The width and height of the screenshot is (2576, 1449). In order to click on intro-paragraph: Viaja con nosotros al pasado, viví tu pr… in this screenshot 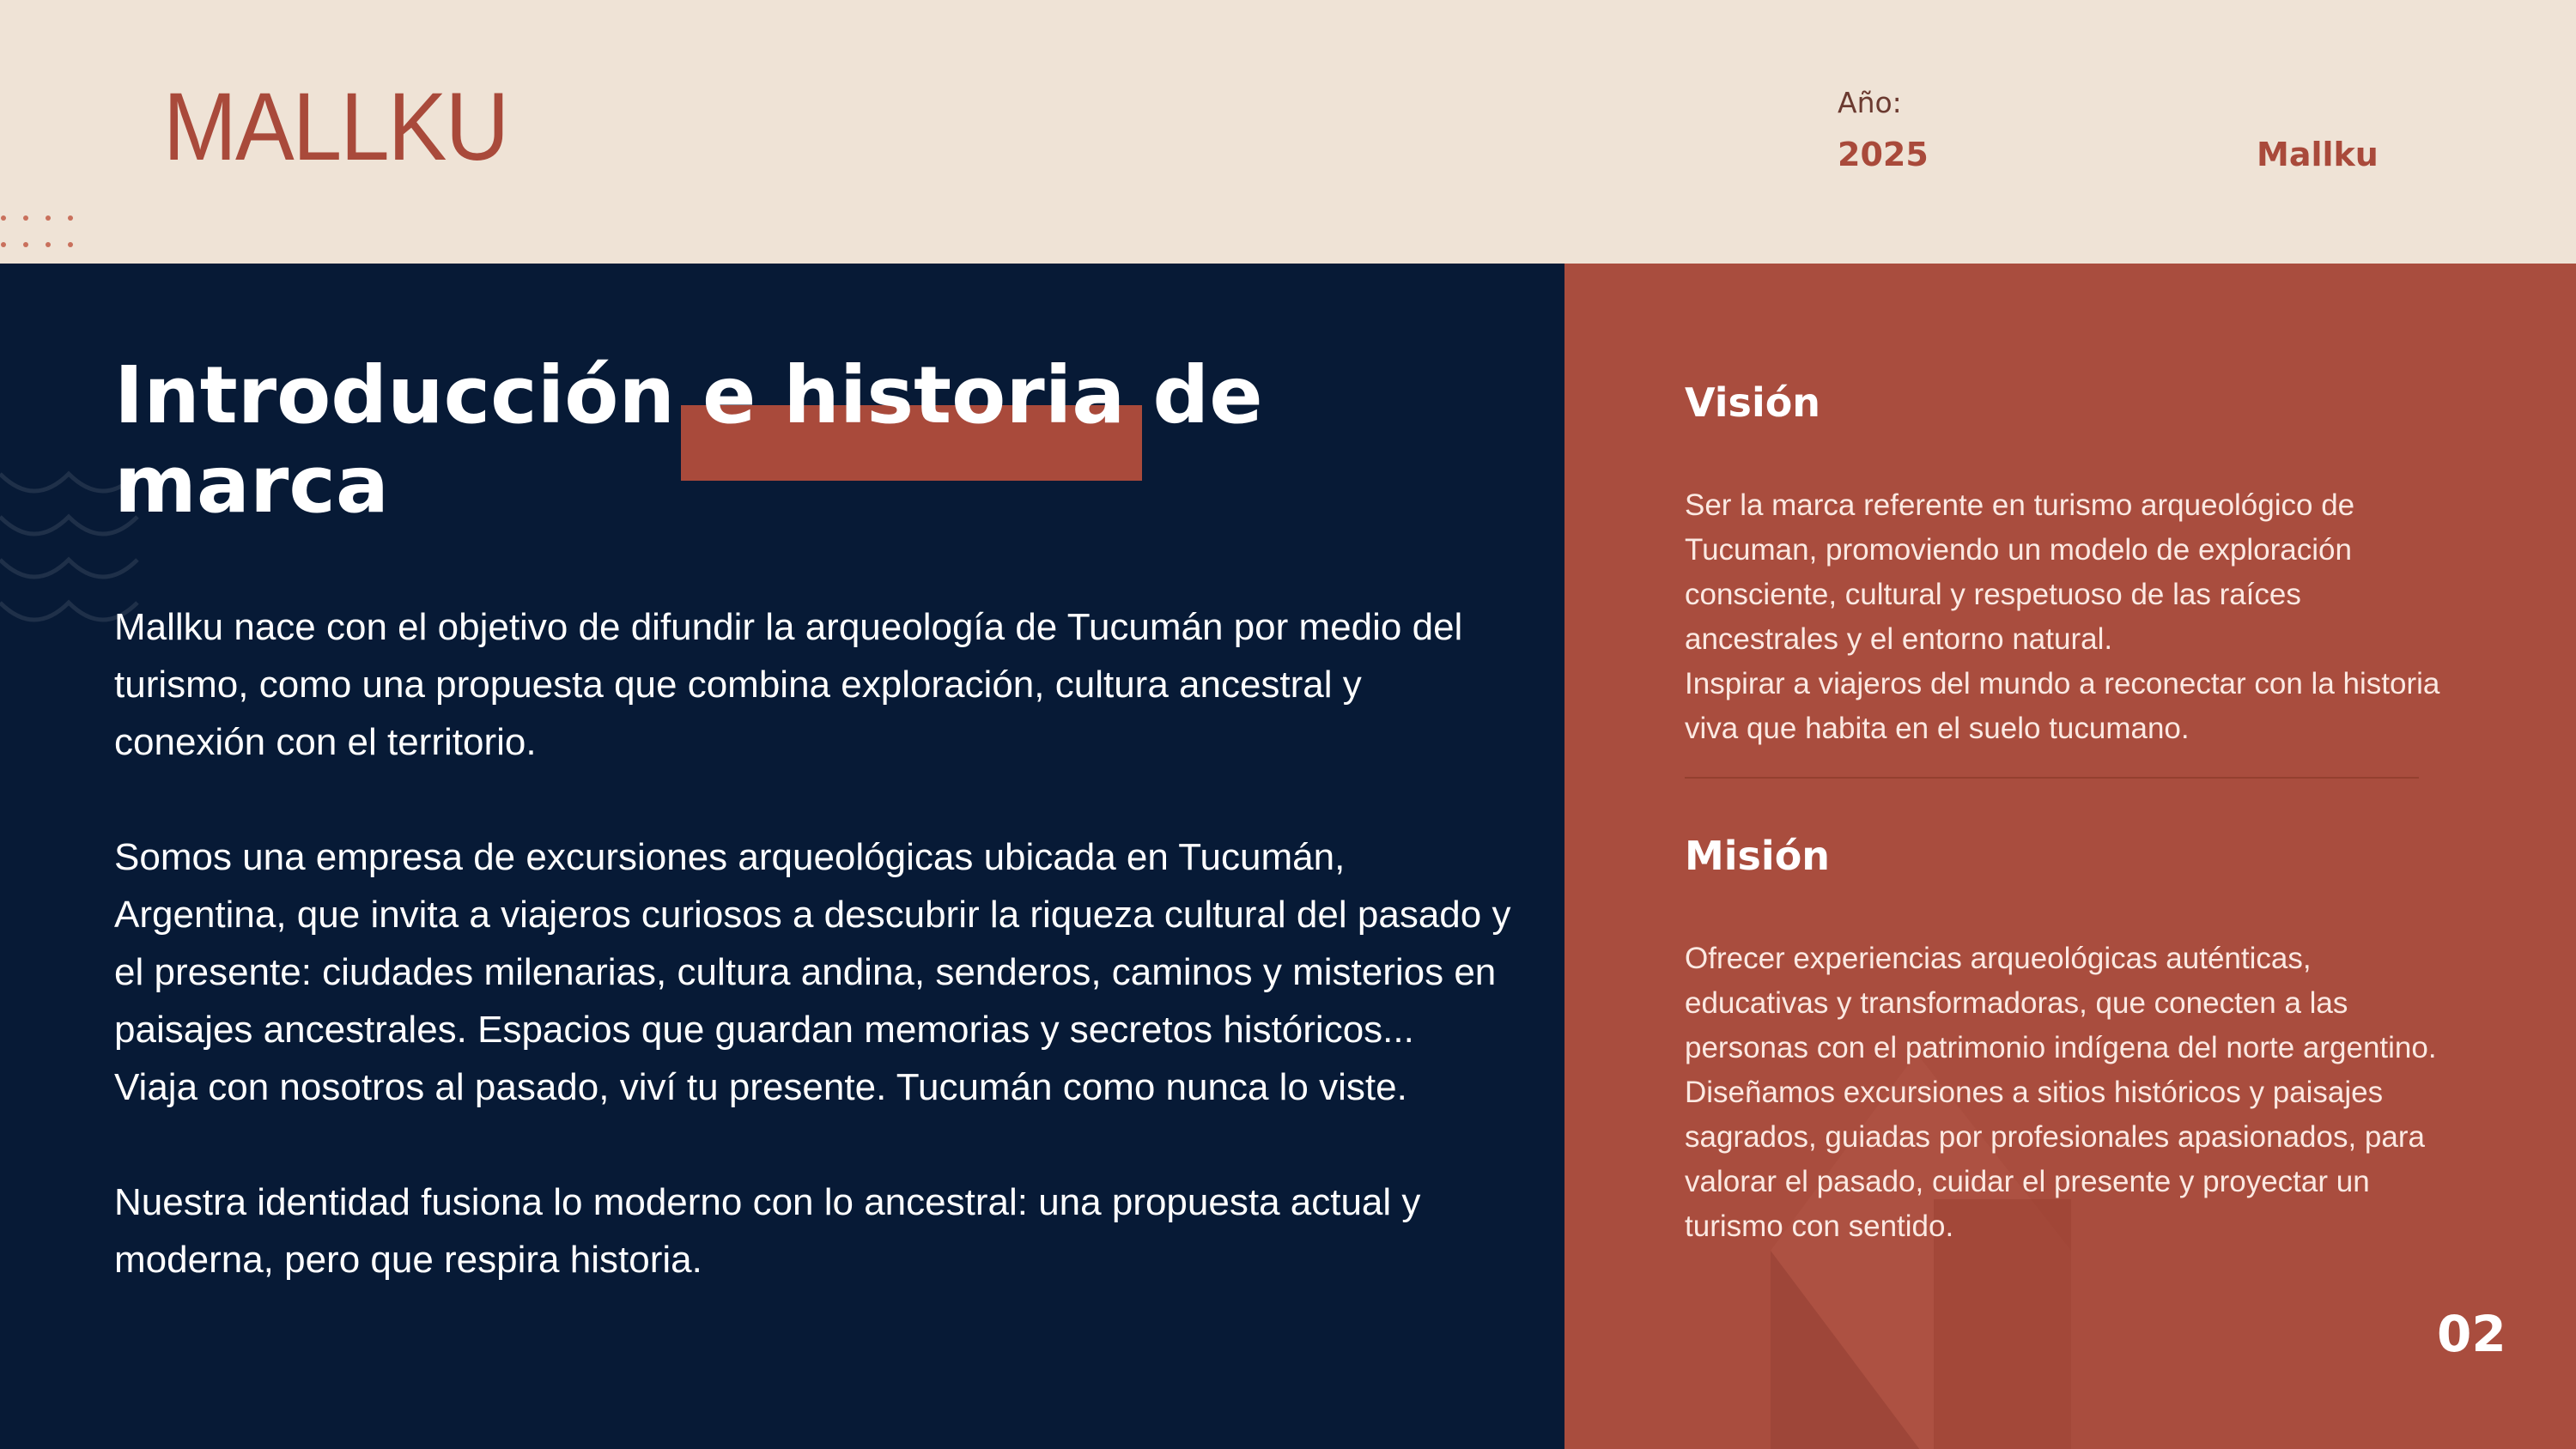, I will do `click(760, 1087)`.